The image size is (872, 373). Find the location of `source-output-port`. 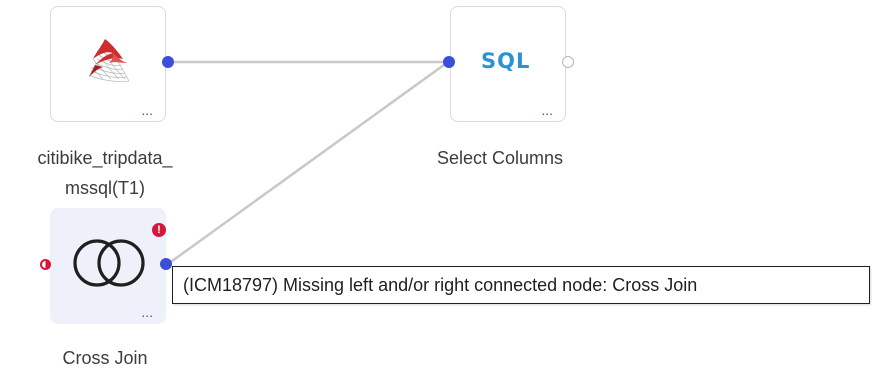

source-output-port is located at coordinates (168, 62).